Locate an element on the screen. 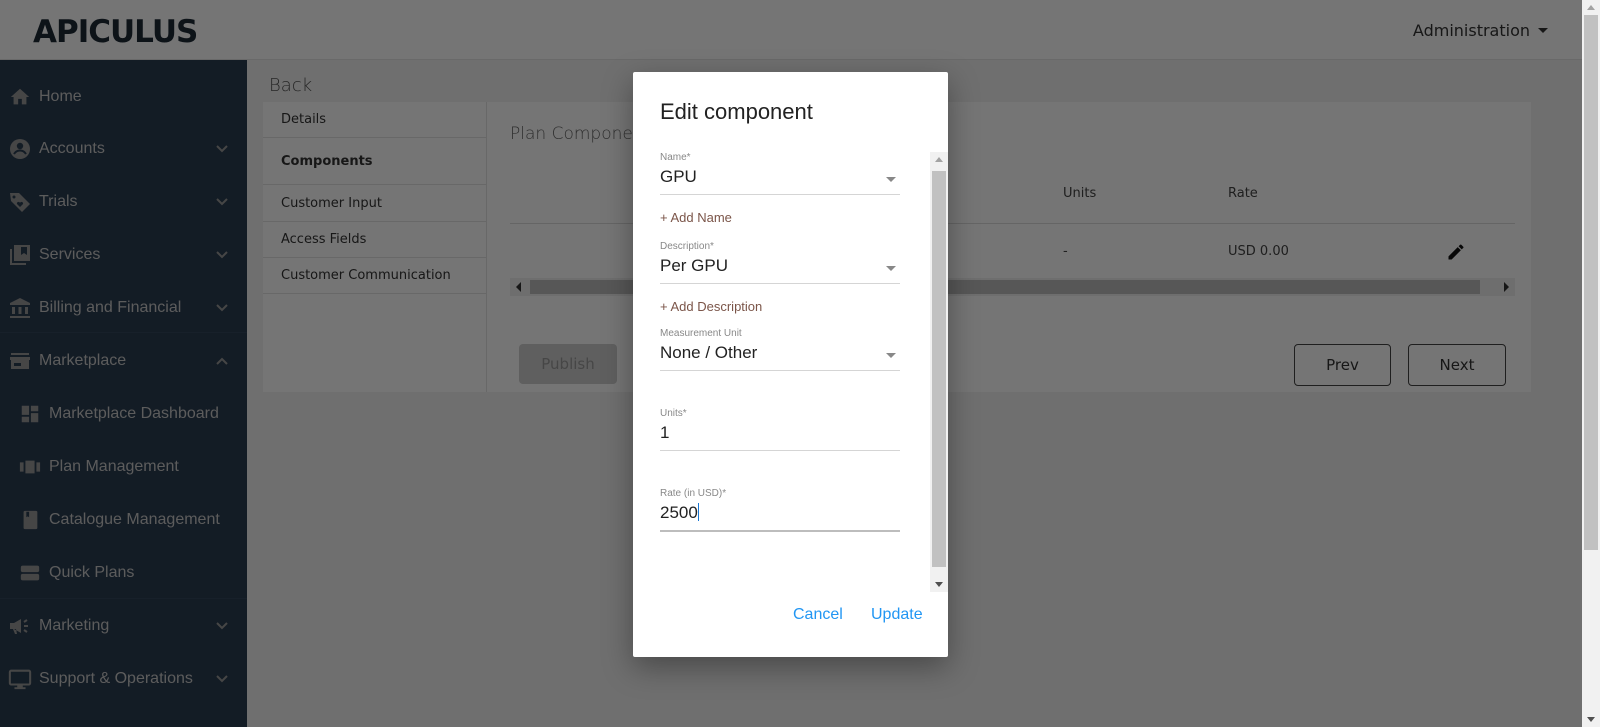  measurement-unit-select: Measurement Unit is located at coordinates (780, 349).